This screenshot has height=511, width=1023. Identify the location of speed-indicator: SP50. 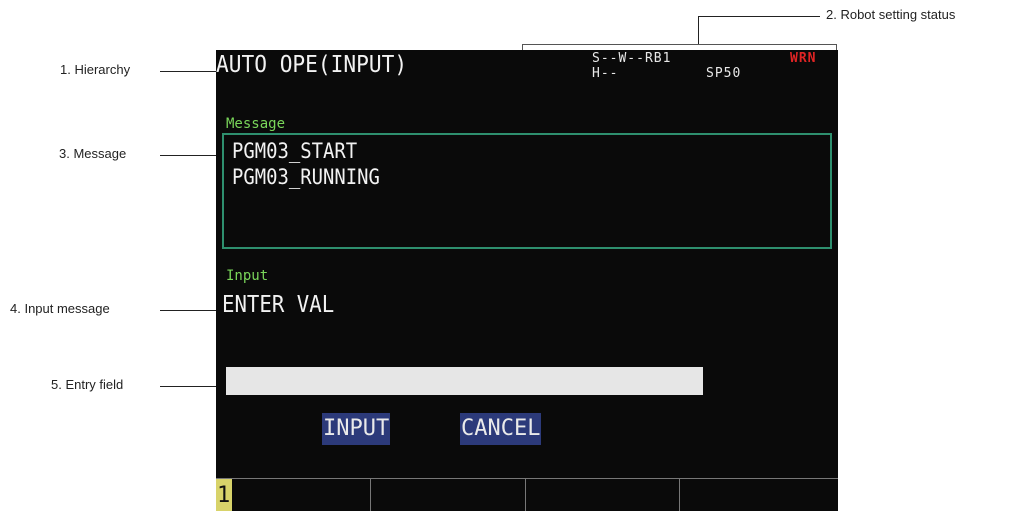
(724, 73).